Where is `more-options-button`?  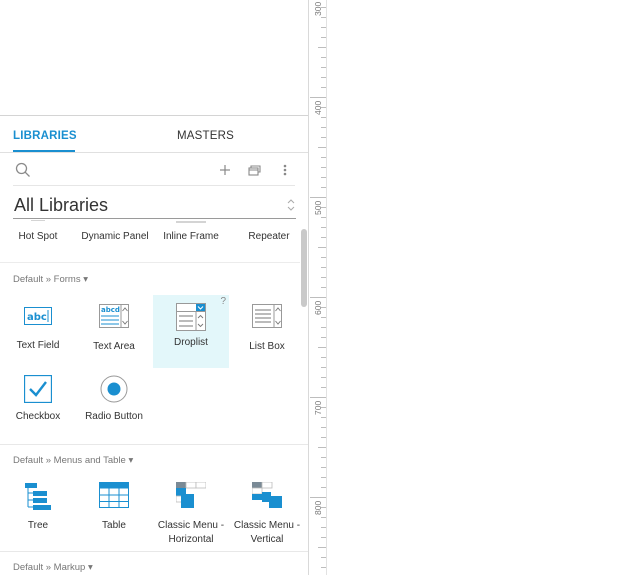
more-options-button is located at coordinates (285, 170).